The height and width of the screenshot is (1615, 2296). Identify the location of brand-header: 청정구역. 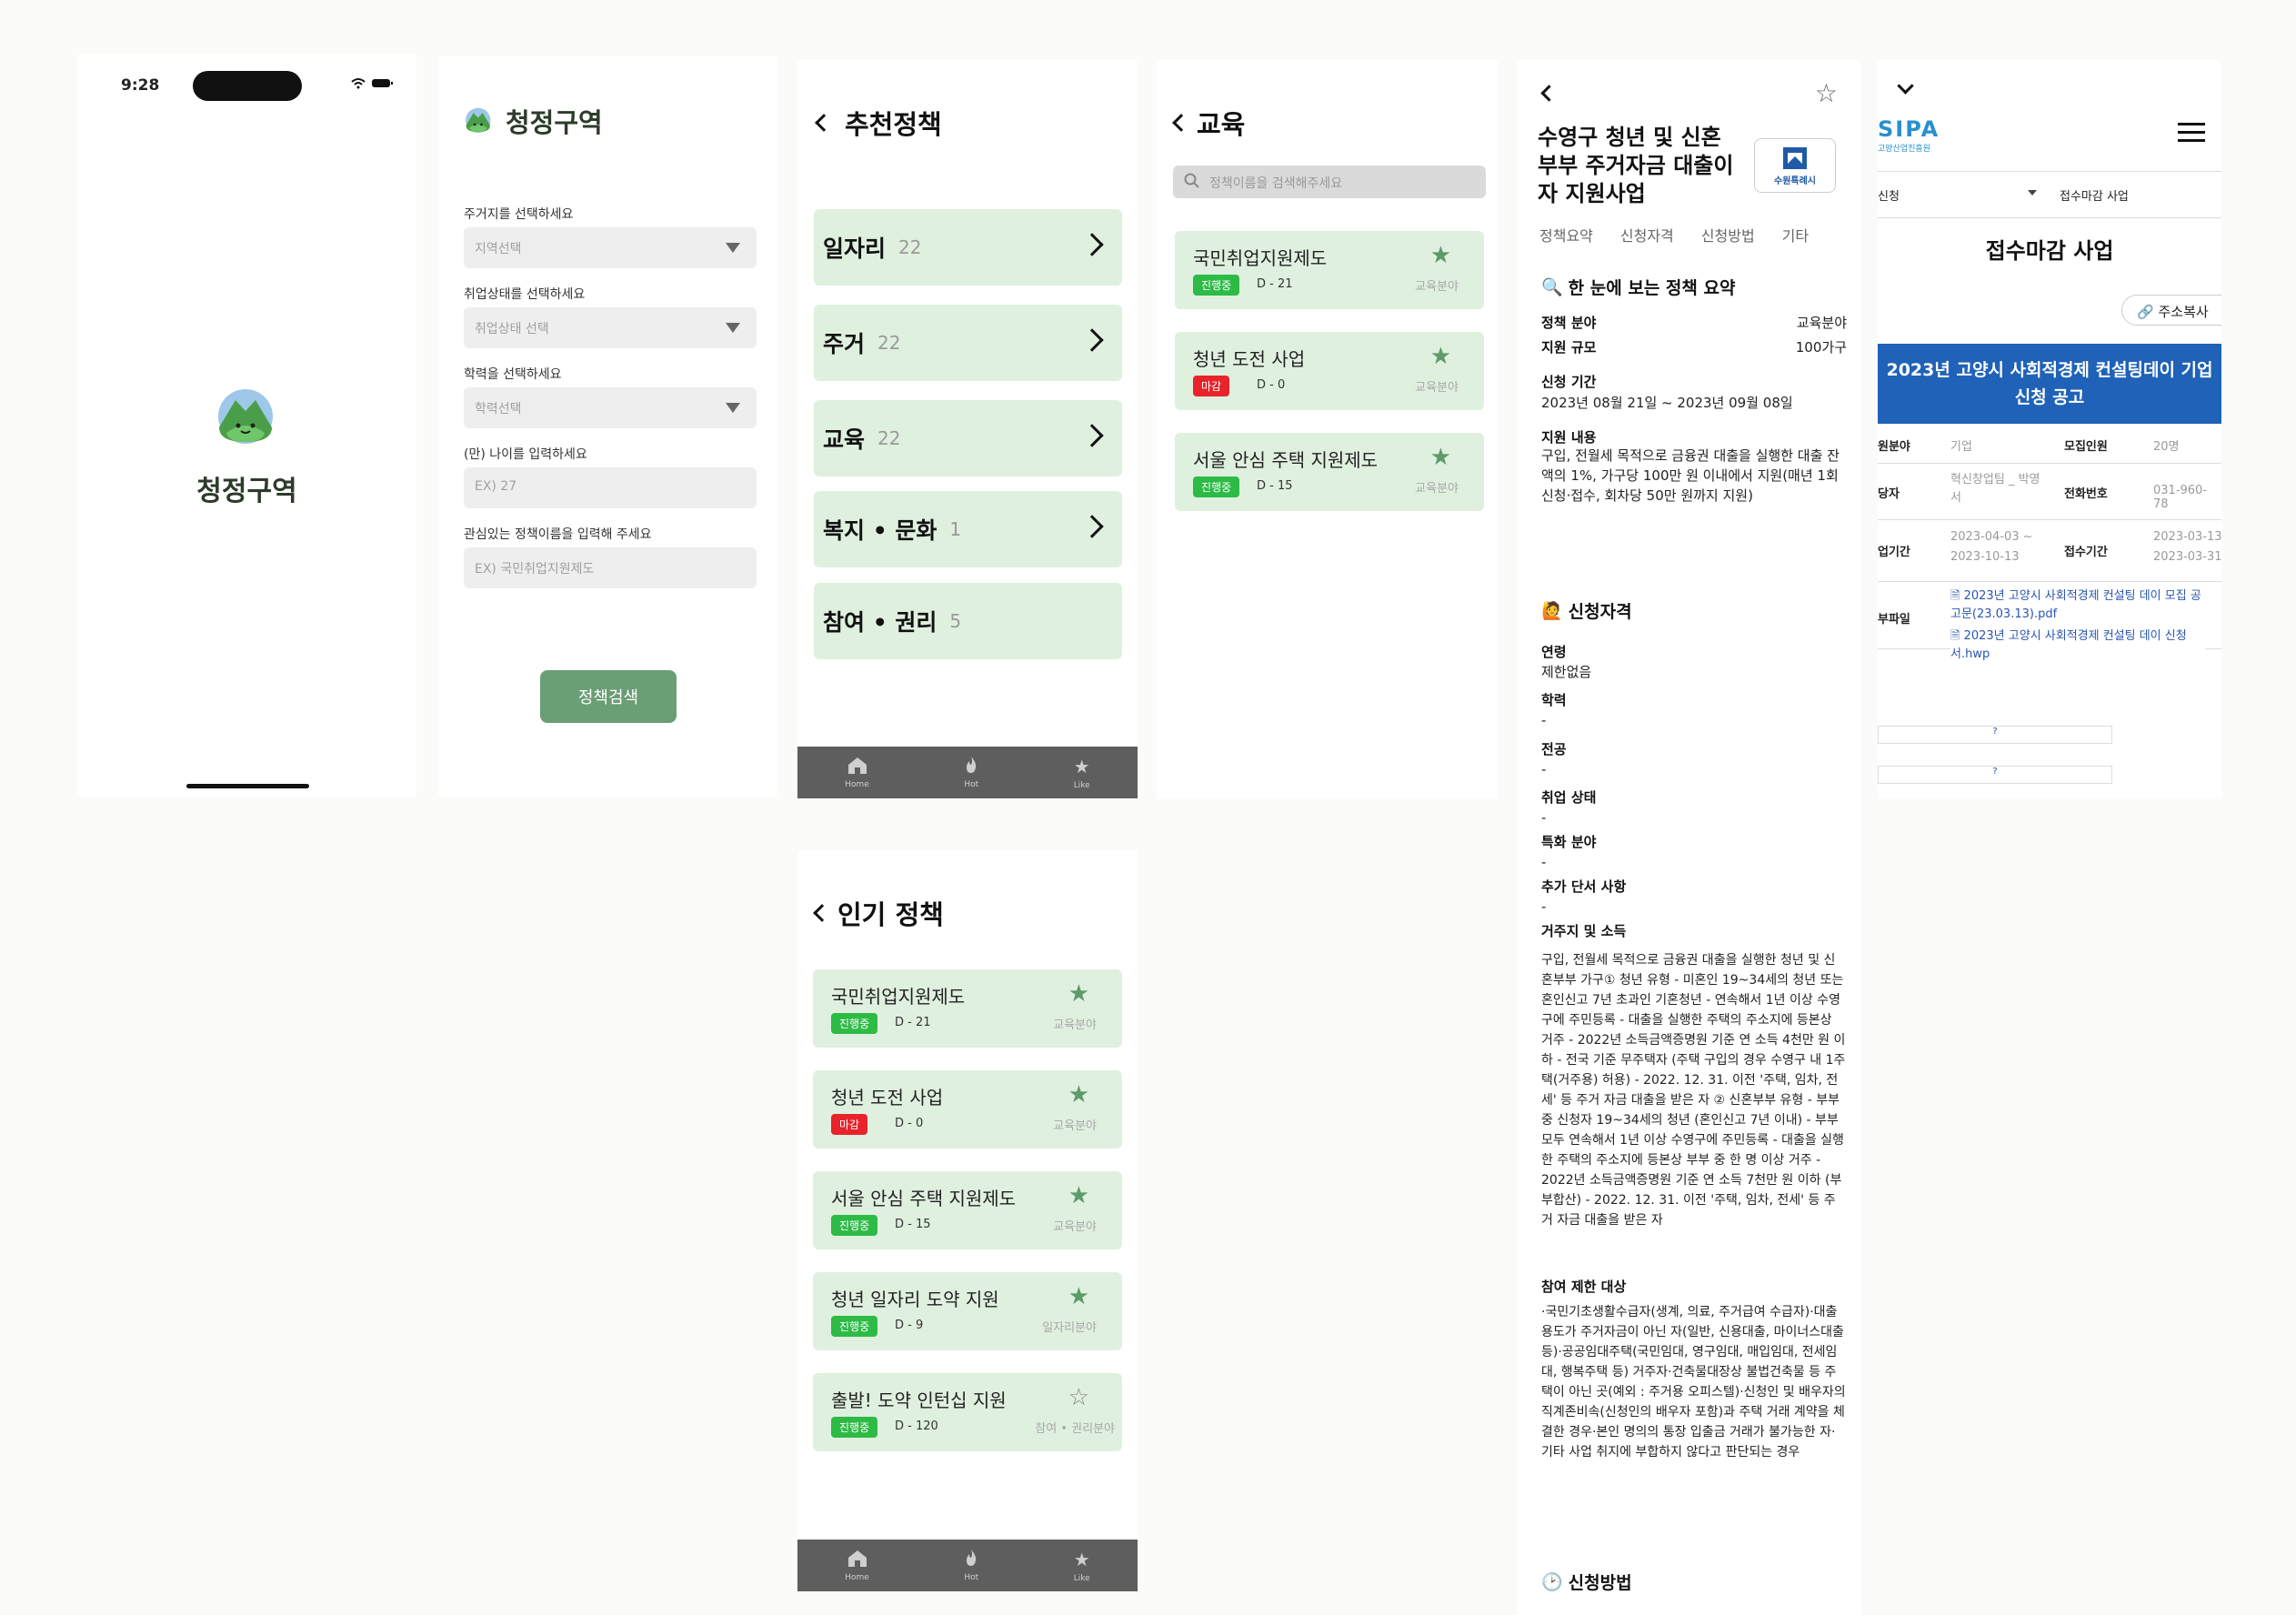
(533, 121).